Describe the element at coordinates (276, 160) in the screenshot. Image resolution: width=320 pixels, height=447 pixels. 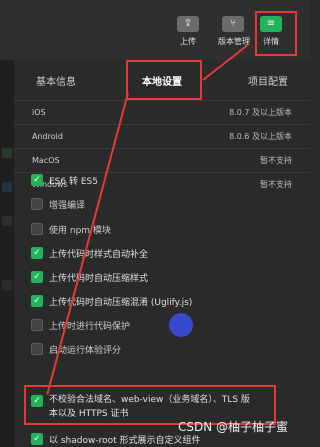
I see `platform-value: 暂不支持` at that location.